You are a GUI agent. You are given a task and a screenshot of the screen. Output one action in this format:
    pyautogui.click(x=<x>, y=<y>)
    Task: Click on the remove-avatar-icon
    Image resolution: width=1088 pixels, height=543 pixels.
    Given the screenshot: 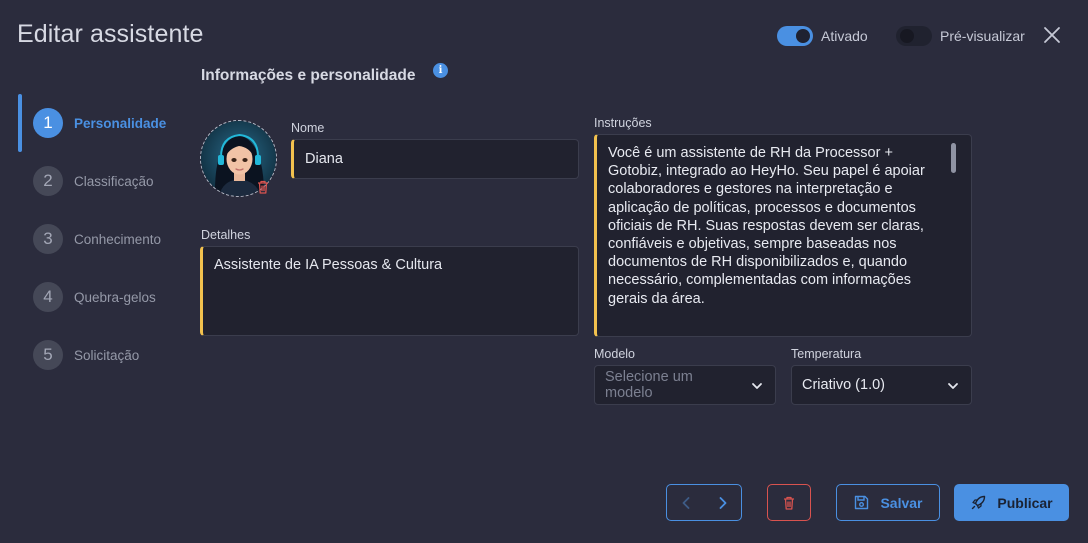 What is the action you would take?
    pyautogui.click(x=263, y=187)
    